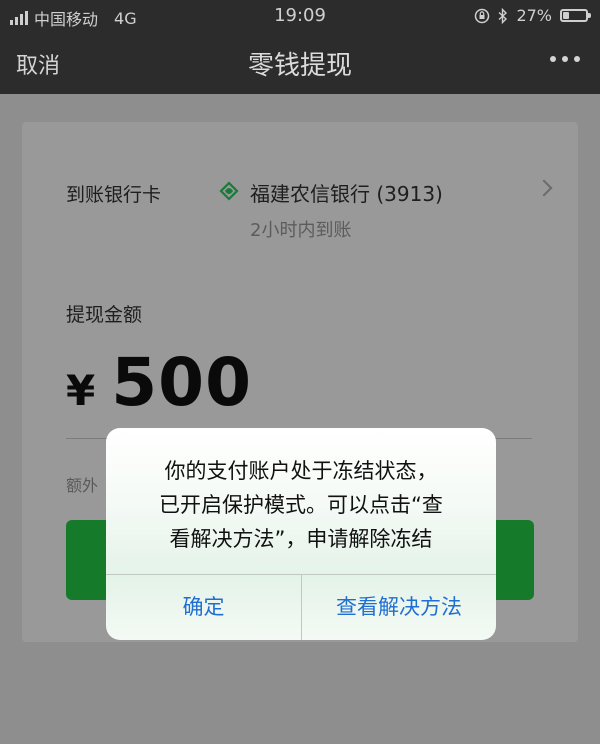  I want to click on battery-percent: 27%, so click(534, 15).